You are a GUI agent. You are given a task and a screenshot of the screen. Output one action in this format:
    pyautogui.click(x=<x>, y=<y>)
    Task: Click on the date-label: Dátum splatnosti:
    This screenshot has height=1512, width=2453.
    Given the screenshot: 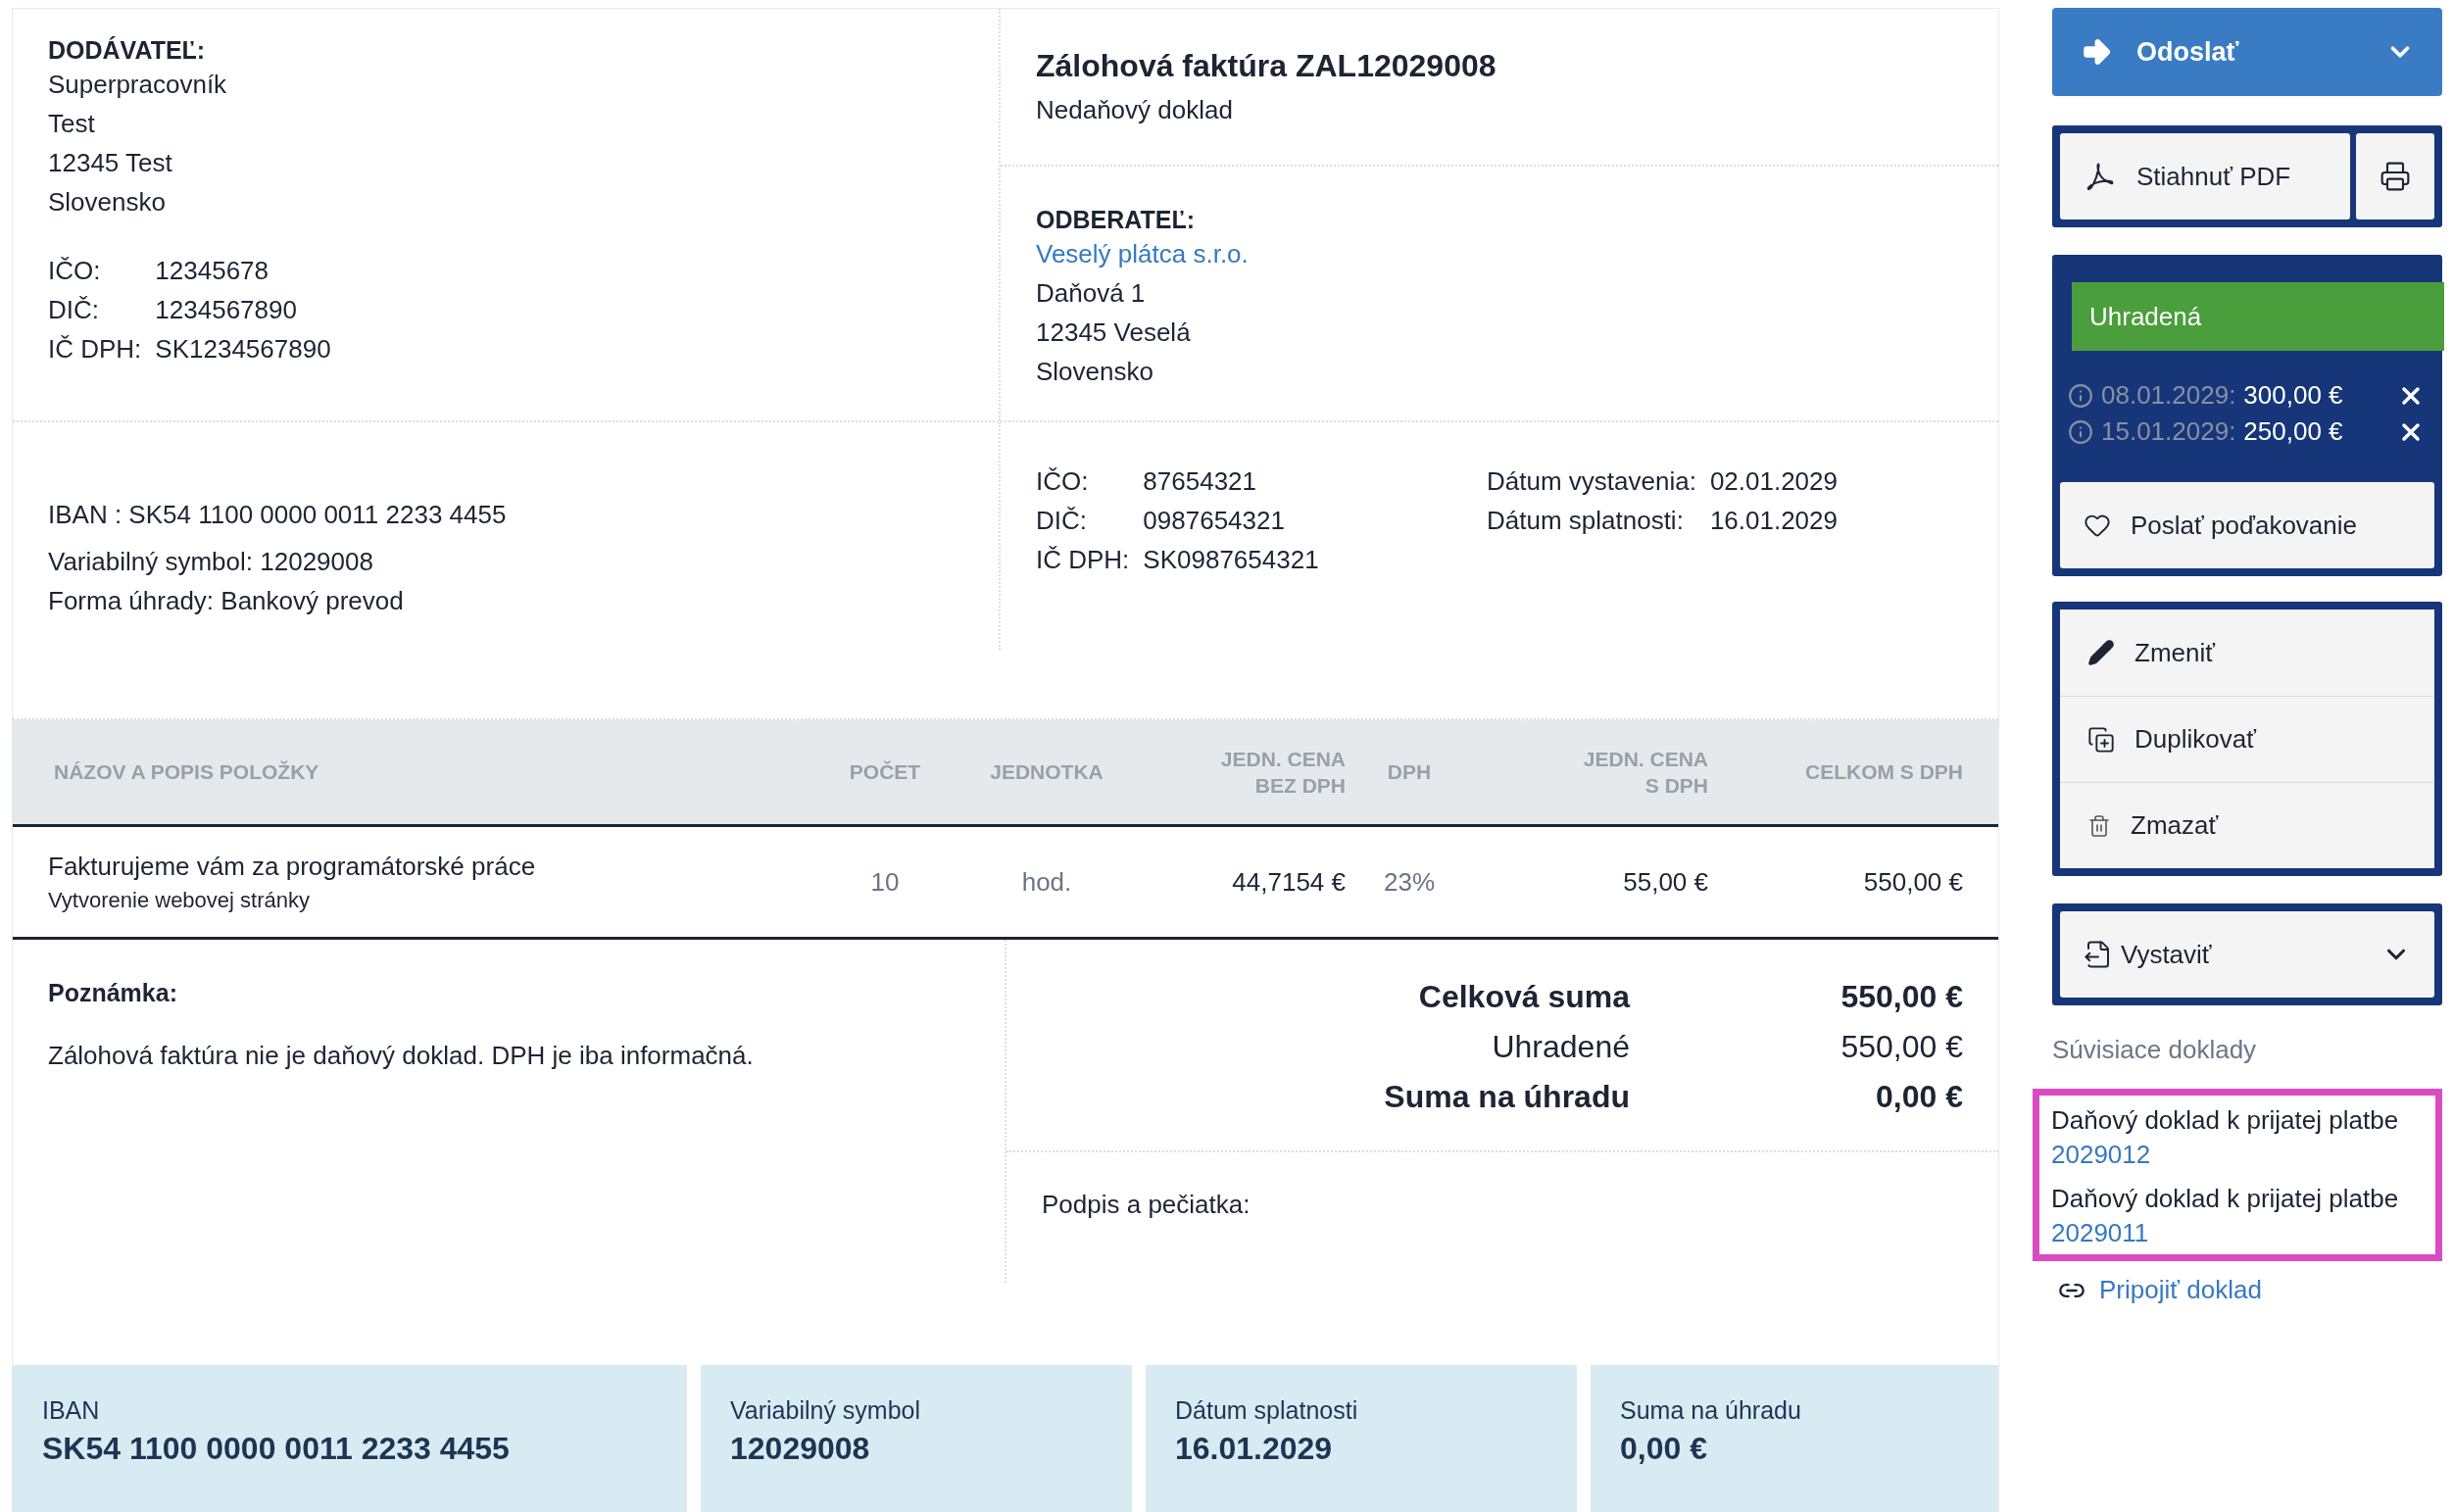 What is the action you would take?
    pyautogui.click(x=1586, y=521)
    